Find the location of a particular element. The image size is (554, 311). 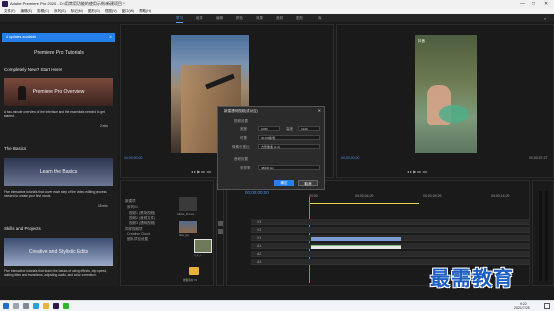

work-area-bar is located at coordinates (364, 203).